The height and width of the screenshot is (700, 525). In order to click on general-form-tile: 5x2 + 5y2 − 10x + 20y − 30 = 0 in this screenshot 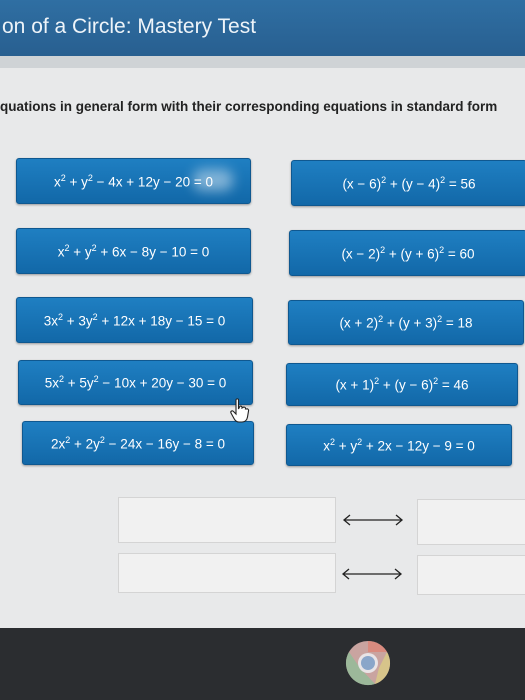, I will do `click(135, 382)`.